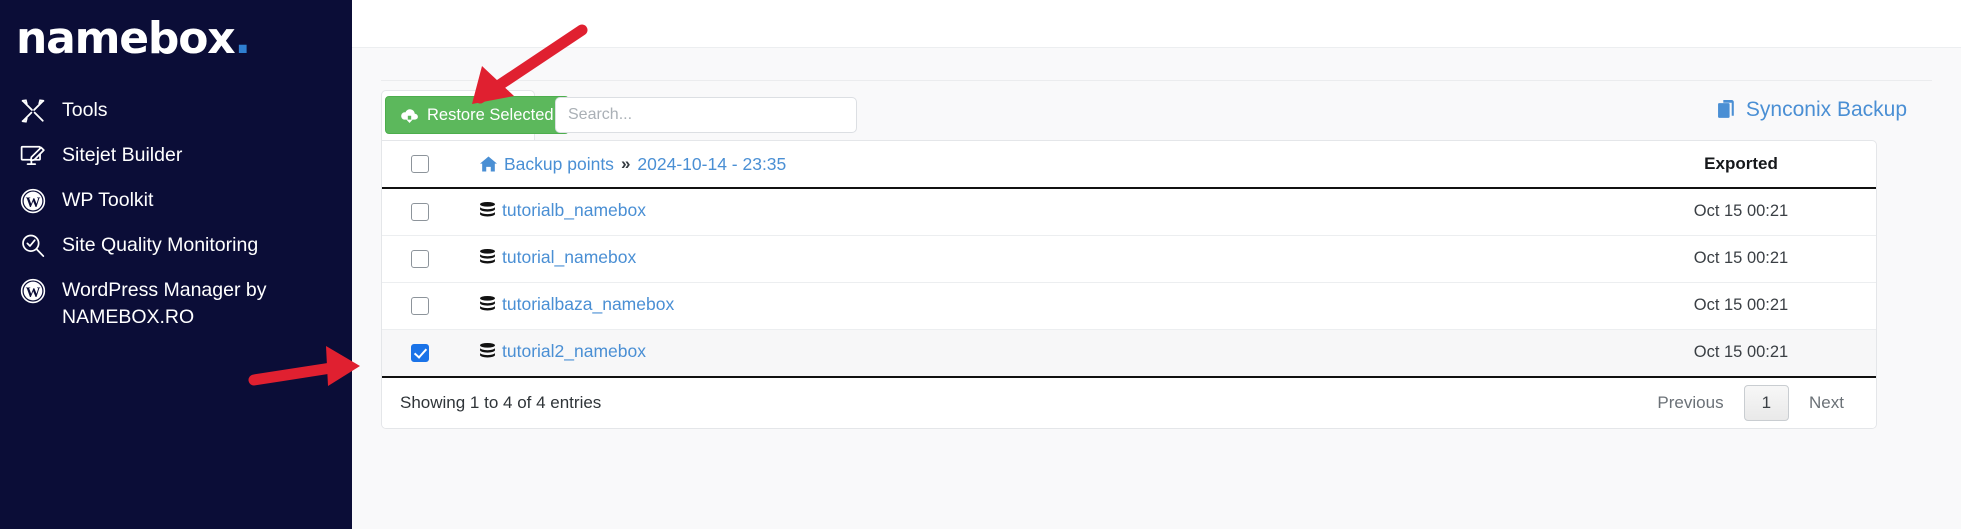  What do you see at coordinates (711, 164) in the screenshot?
I see `breadcrumb-current: 2024-10-14 - 23:35` at bounding box center [711, 164].